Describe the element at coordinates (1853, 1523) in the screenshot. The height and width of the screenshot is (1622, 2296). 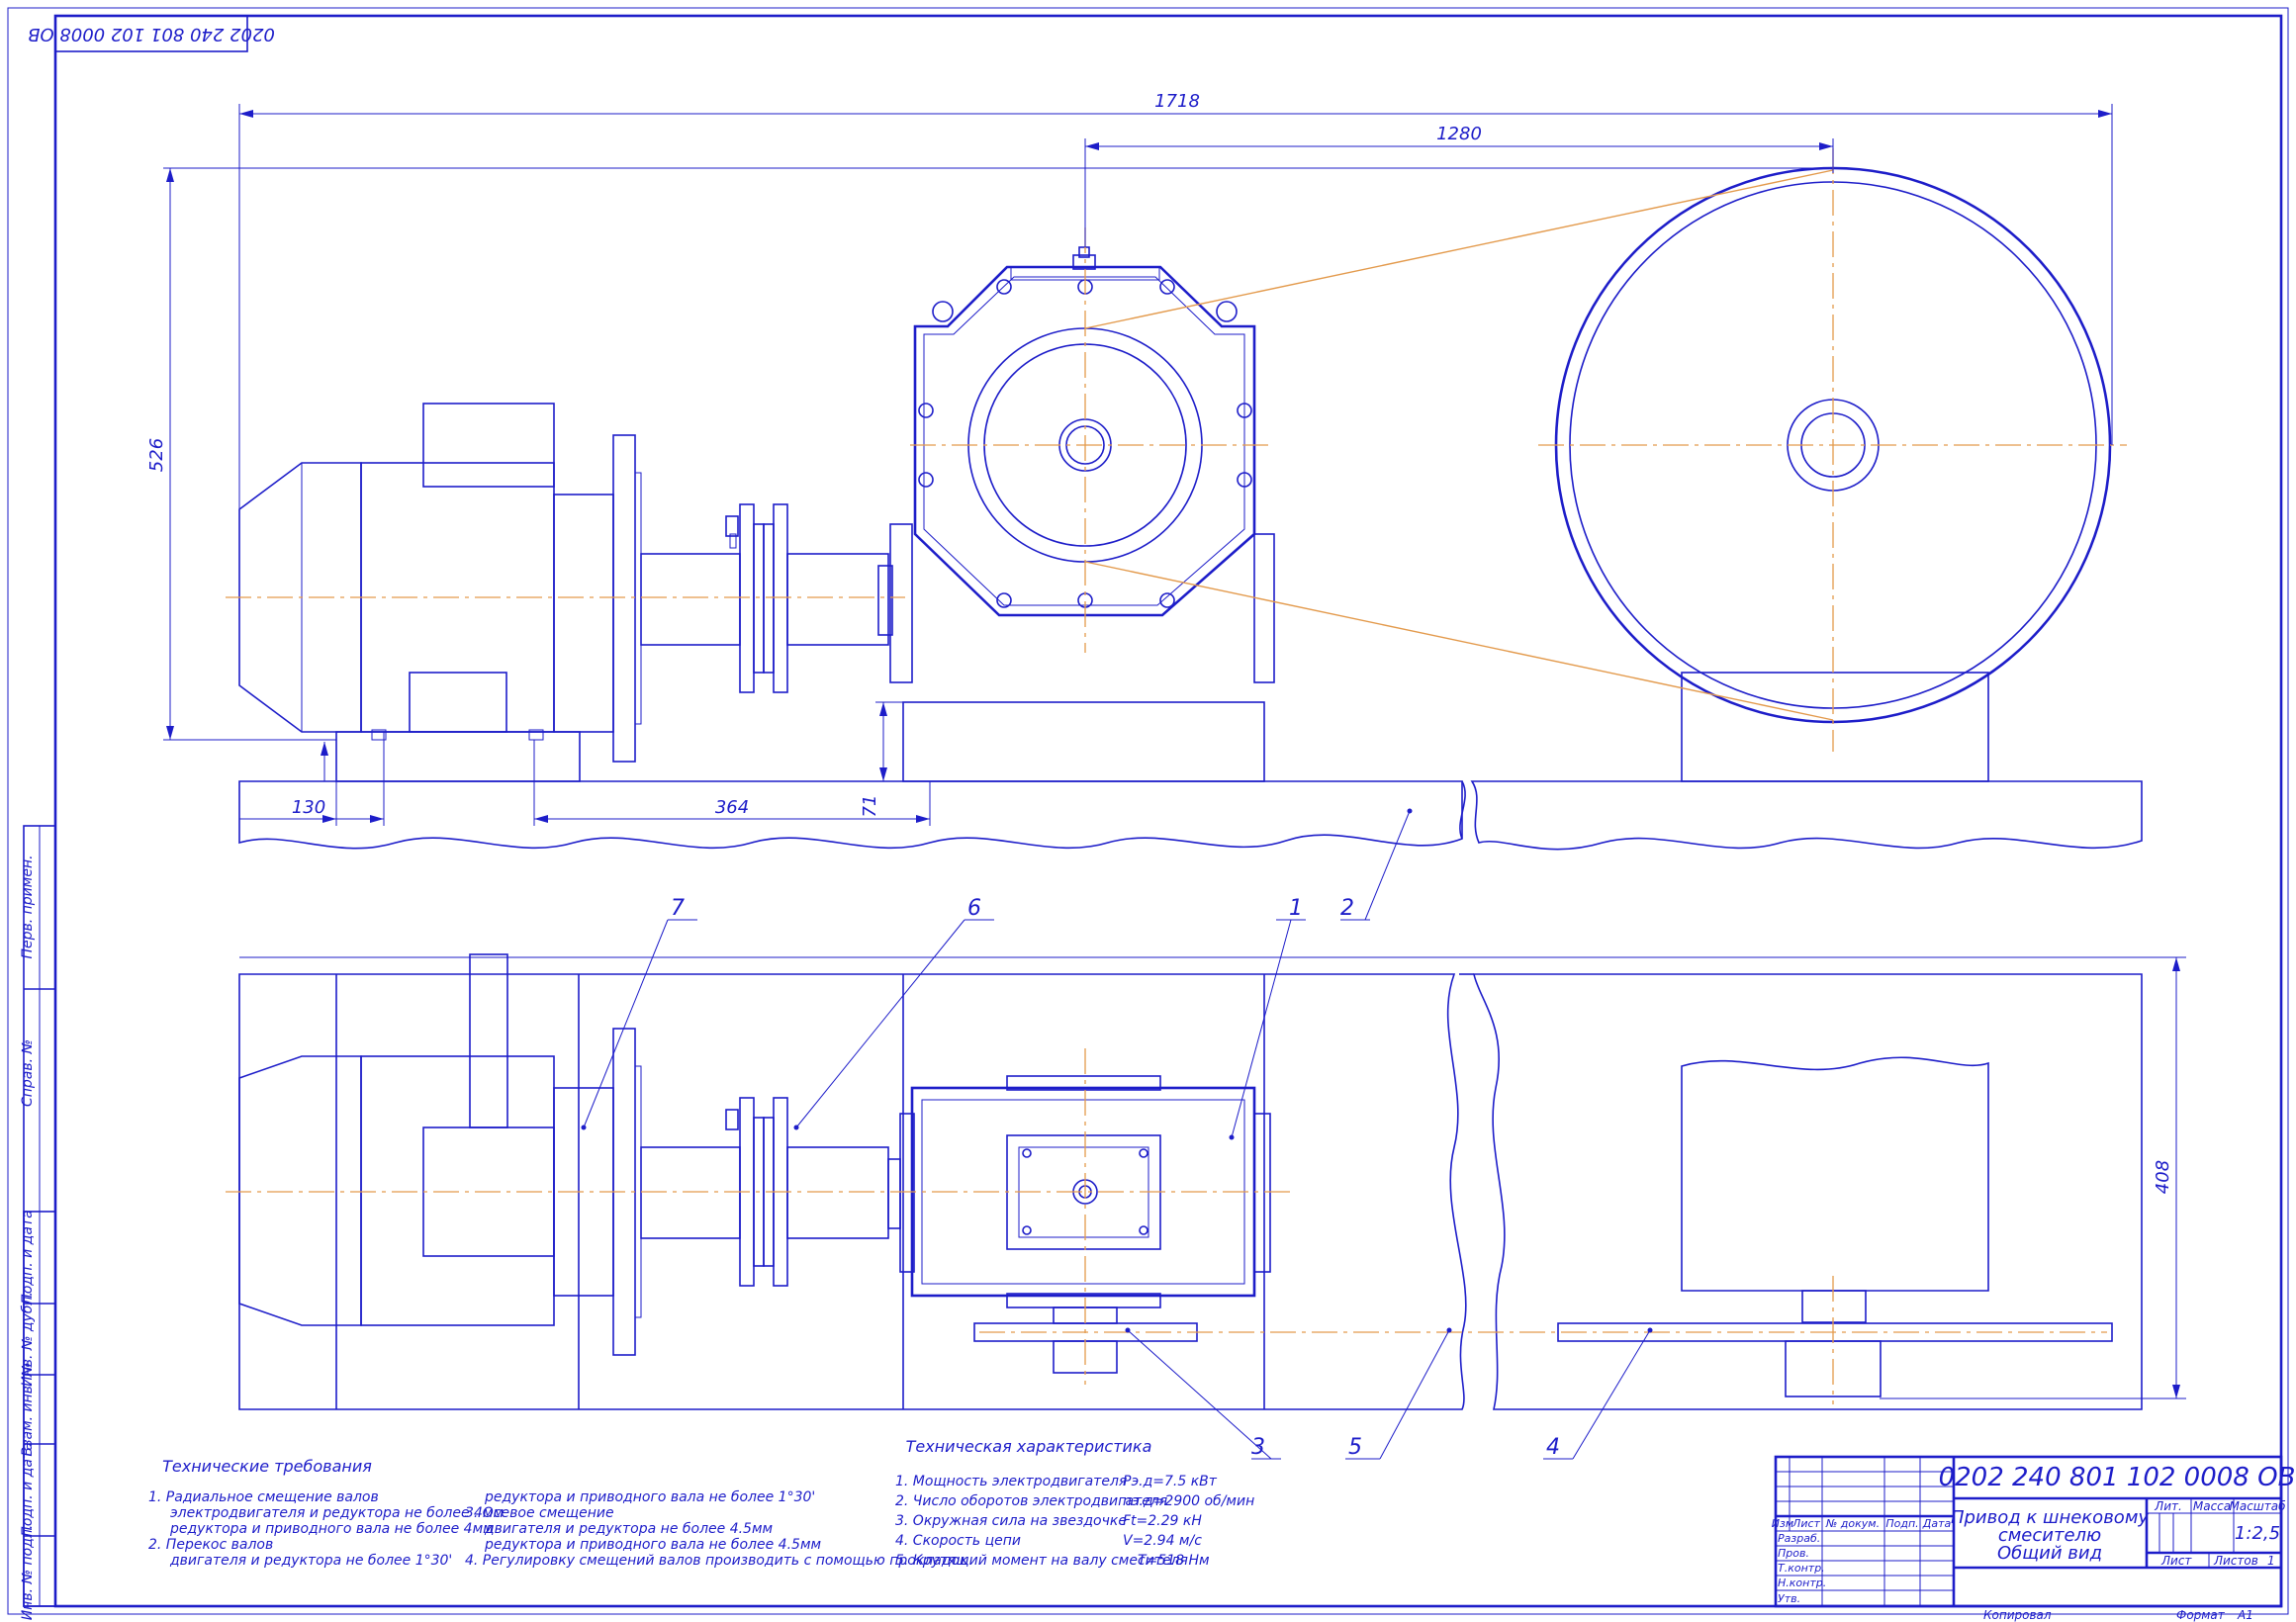
I see `col-dokum: № докум.` at that location.